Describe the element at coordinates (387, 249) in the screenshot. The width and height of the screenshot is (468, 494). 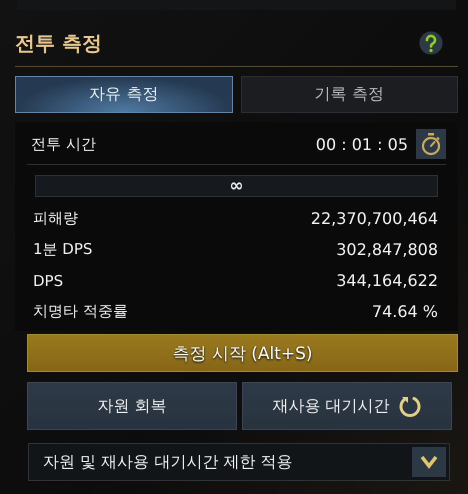
I see `stat-value: 302,847,808` at that location.